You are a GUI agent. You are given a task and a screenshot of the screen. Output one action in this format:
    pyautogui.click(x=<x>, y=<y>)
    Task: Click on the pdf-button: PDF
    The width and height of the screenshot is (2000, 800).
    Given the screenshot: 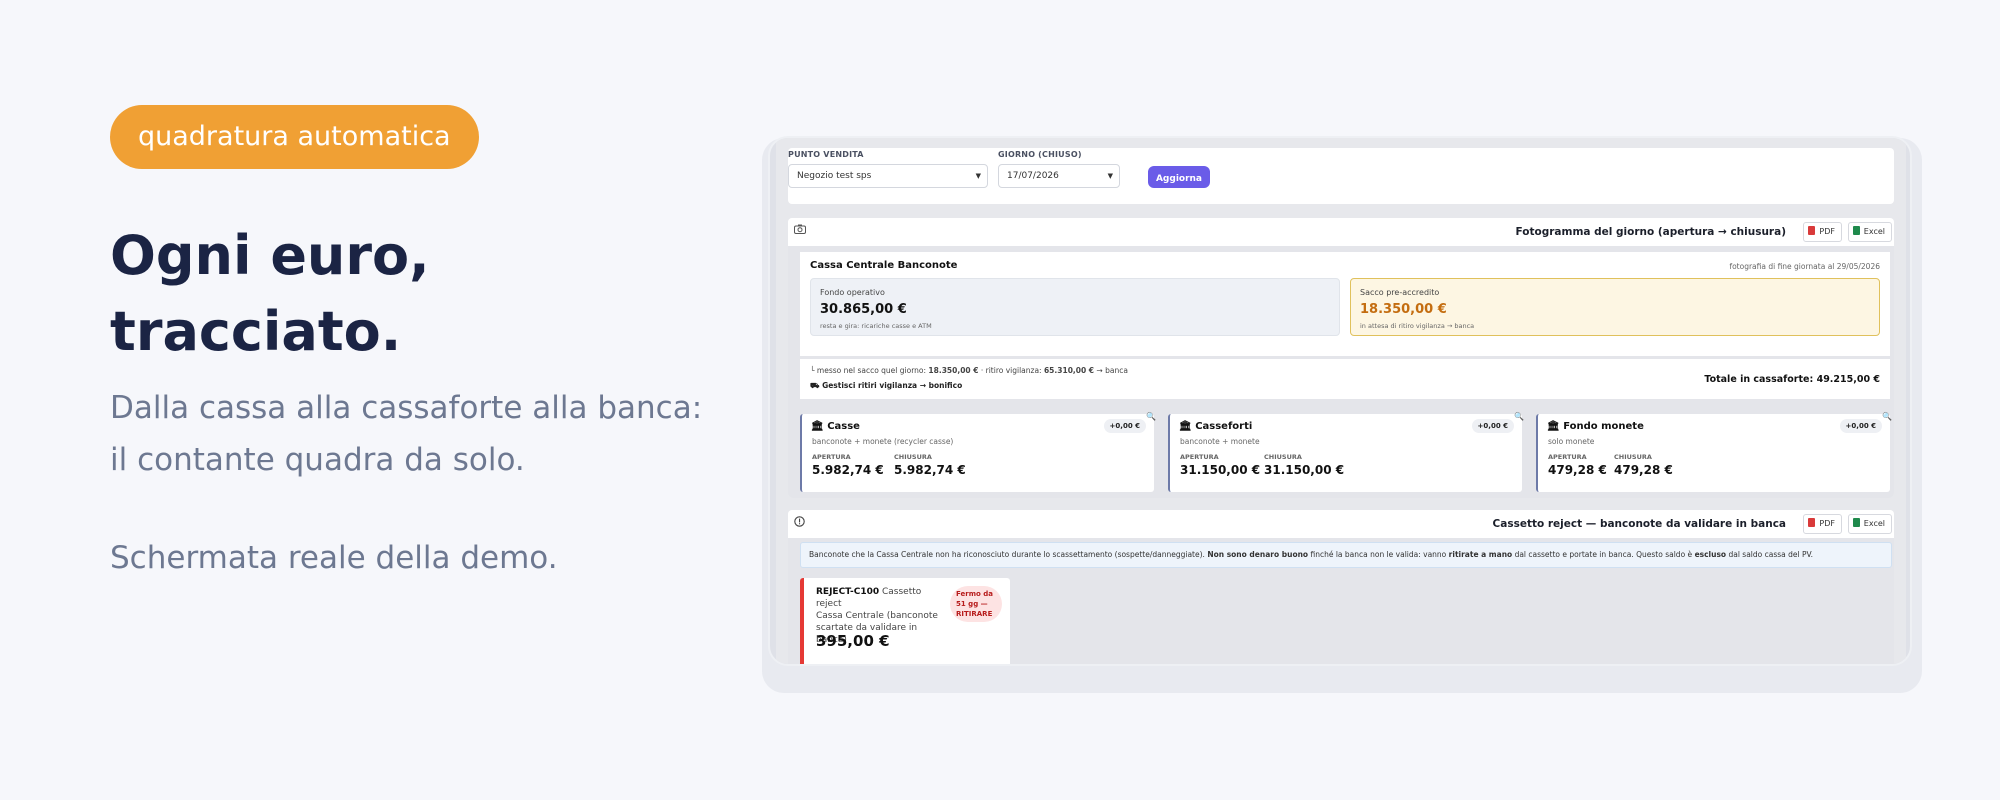 What is the action you would take?
    pyautogui.click(x=1822, y=232)
    